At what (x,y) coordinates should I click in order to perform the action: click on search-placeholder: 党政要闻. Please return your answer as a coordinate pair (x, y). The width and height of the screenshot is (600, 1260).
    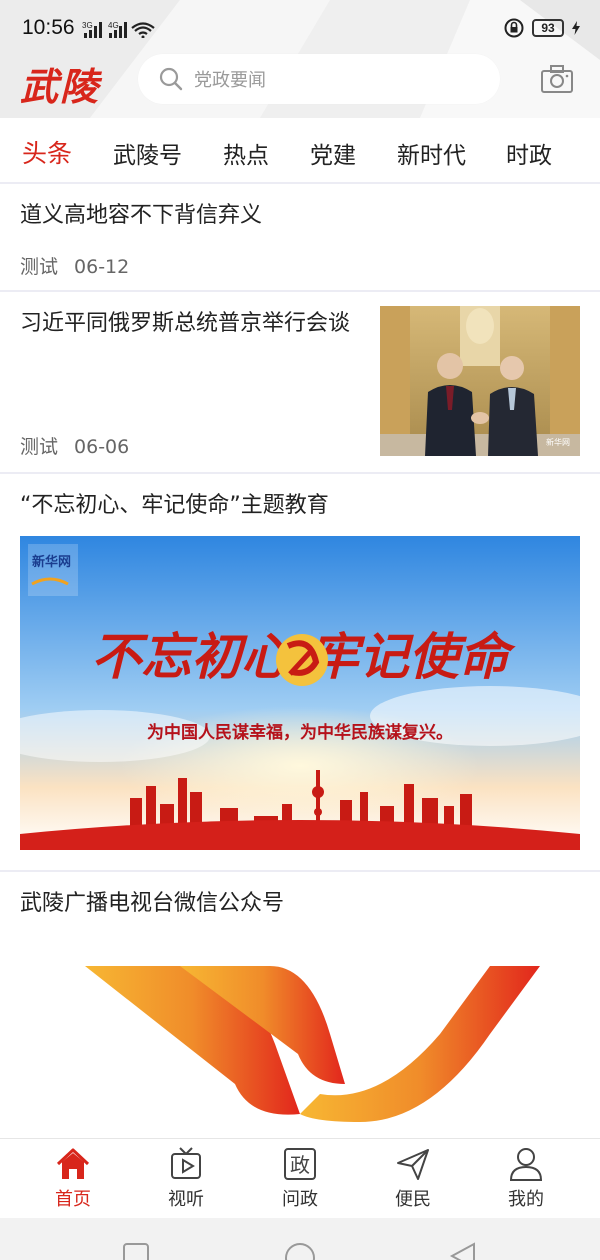
    Looking at the image, I should click on (230, 80).